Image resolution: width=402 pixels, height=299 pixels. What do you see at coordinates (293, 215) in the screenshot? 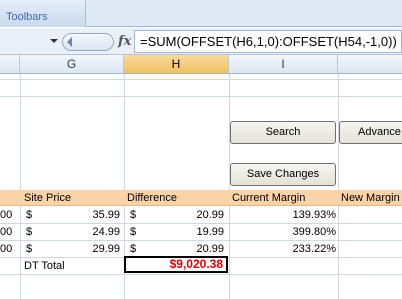
I see `cell-current-margin: 139.93%` at bounding box center [293, 215].